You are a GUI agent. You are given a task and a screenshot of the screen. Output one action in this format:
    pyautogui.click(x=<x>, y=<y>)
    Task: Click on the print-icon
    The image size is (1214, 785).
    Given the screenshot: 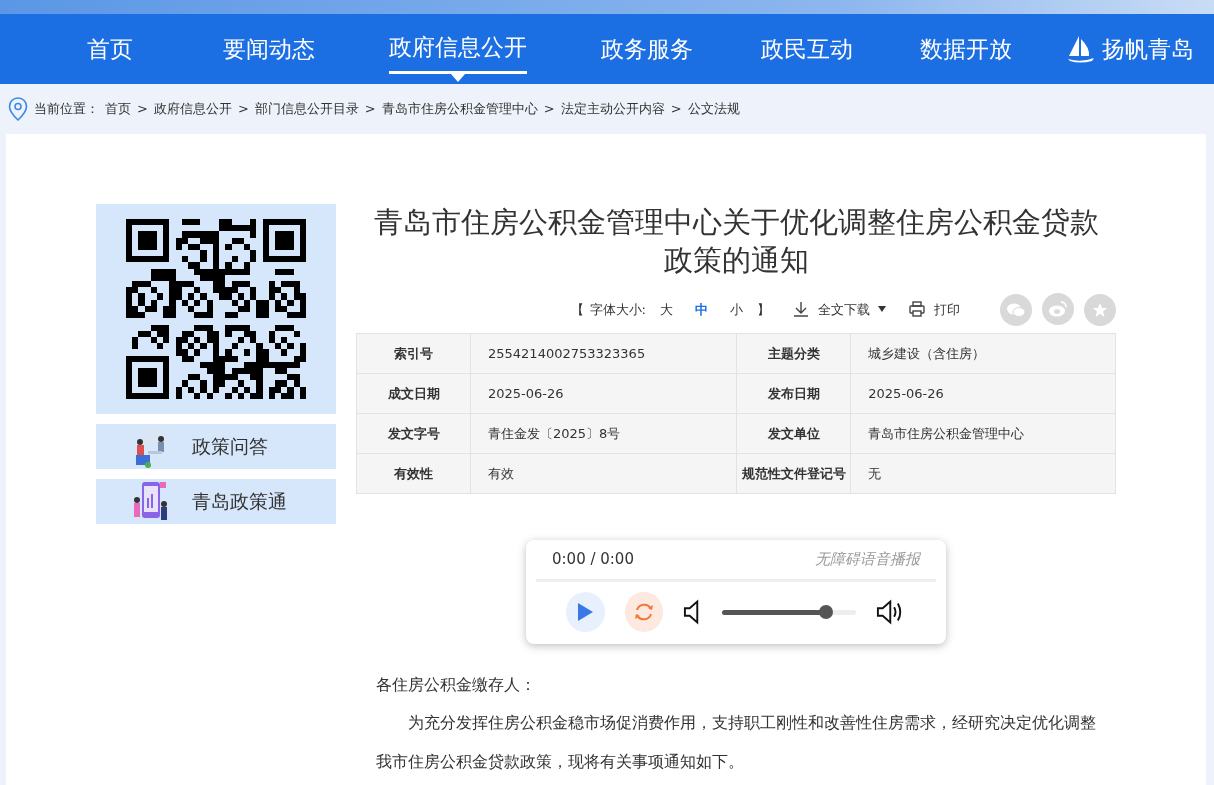 What is the action you would take?
    pyautogui.click(x=917, y=309)
    